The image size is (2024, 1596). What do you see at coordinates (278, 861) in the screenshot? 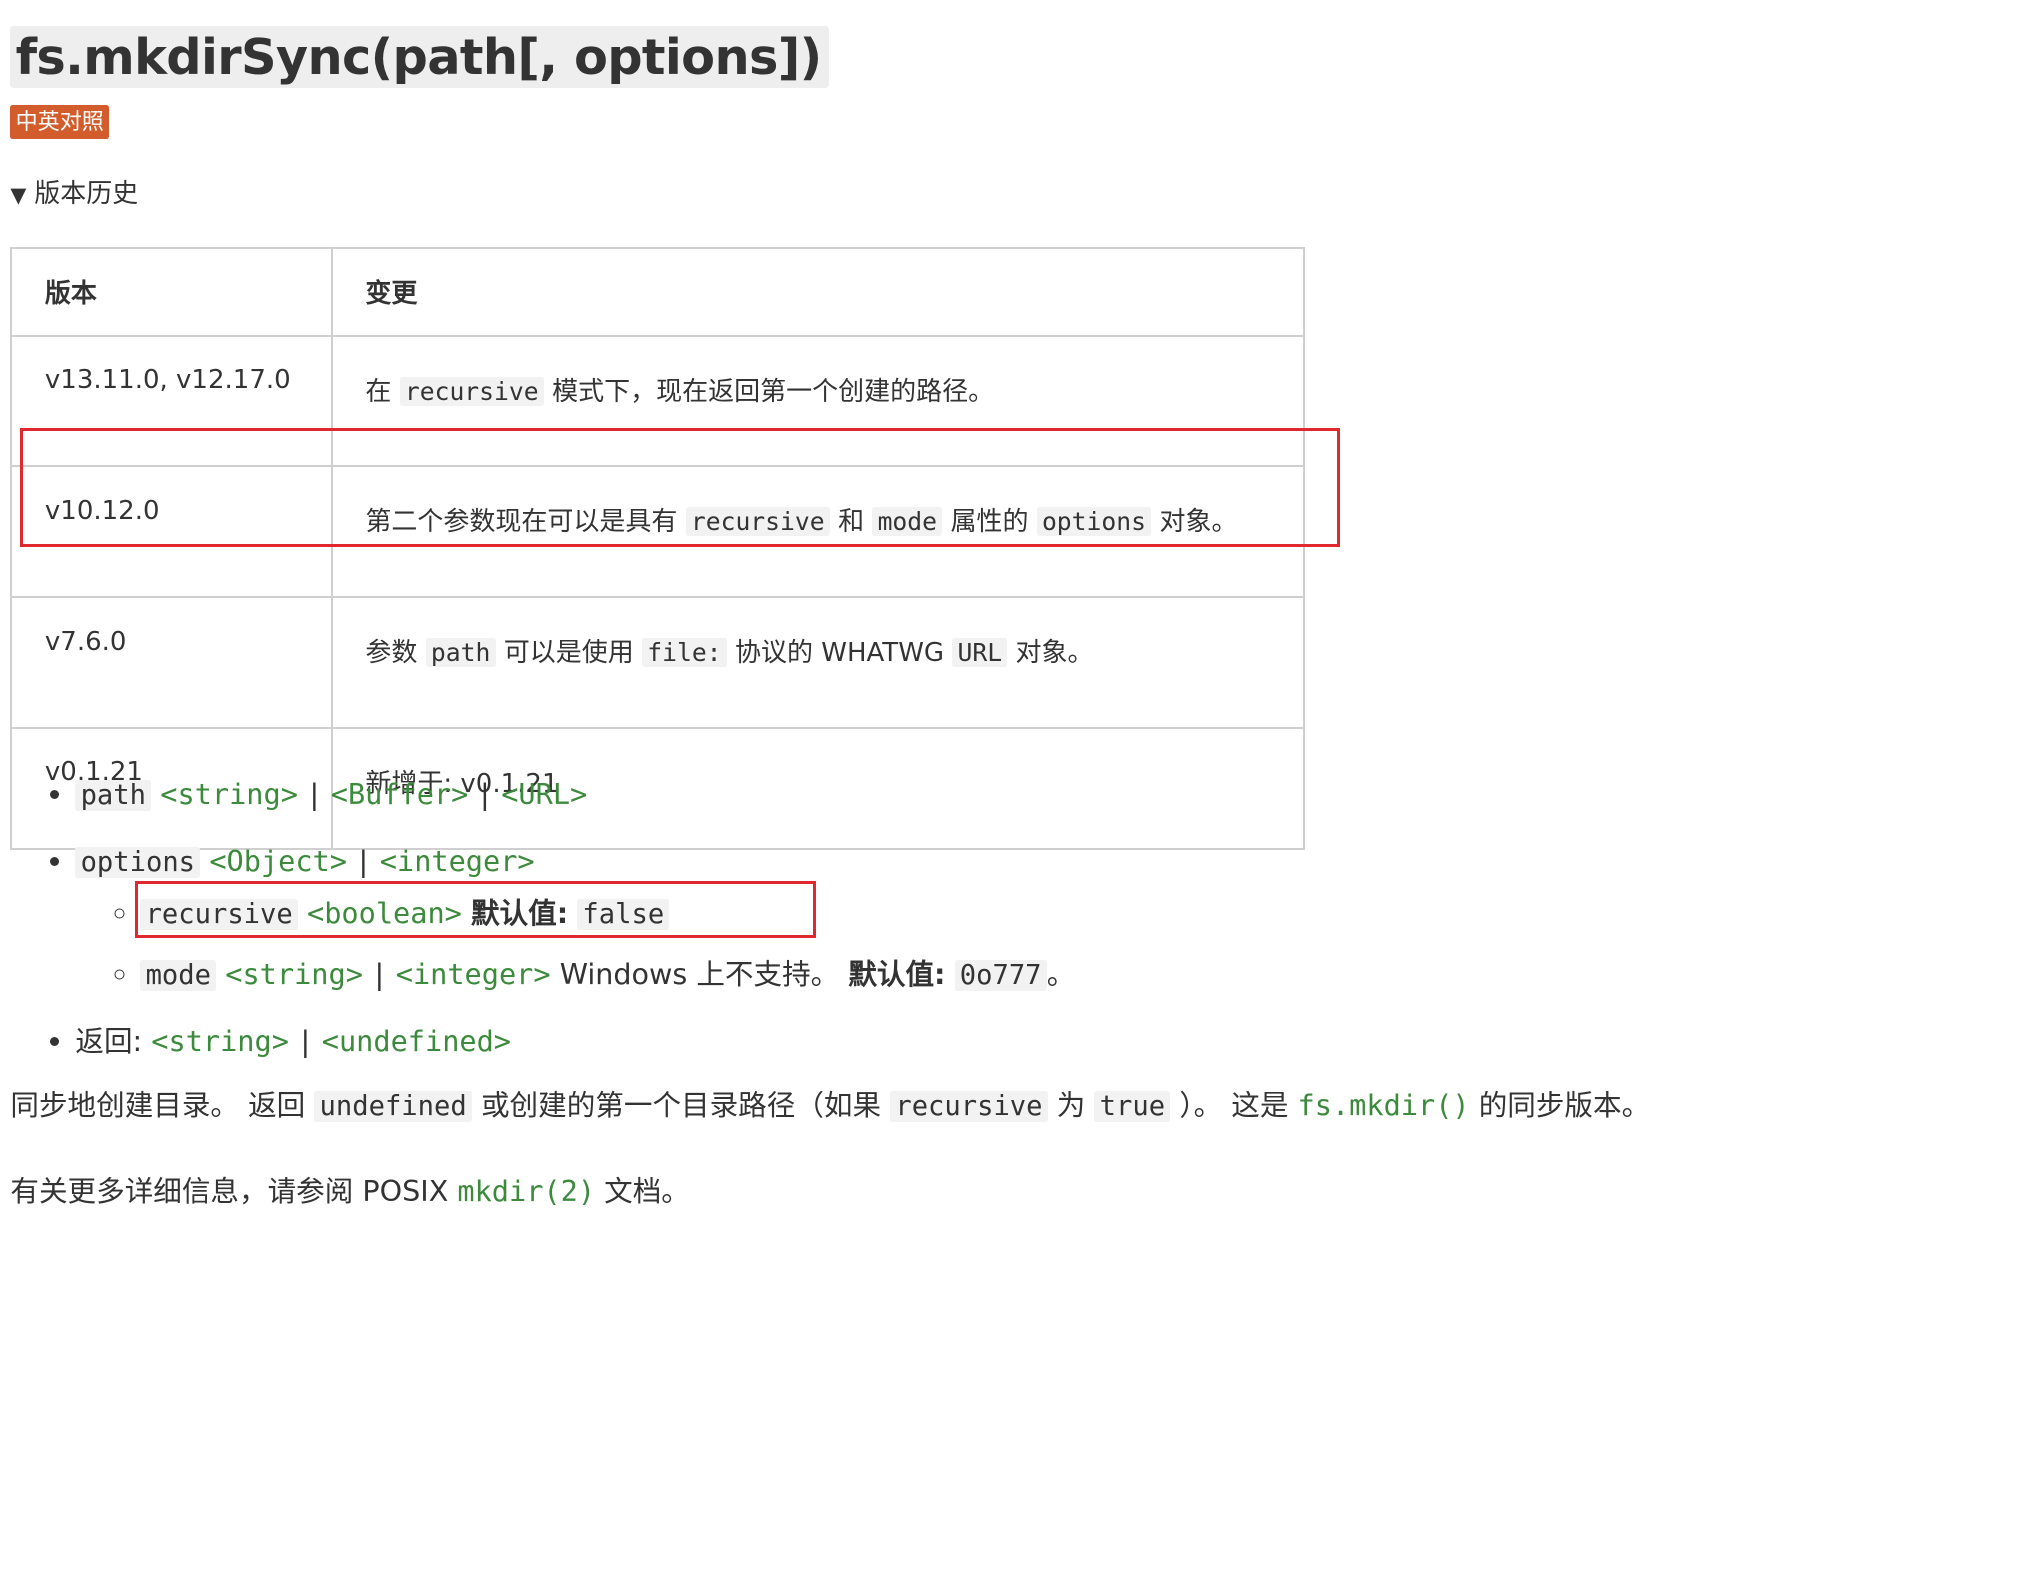
I see `type-link-object: <Object>` at bounding box center [278, 861].